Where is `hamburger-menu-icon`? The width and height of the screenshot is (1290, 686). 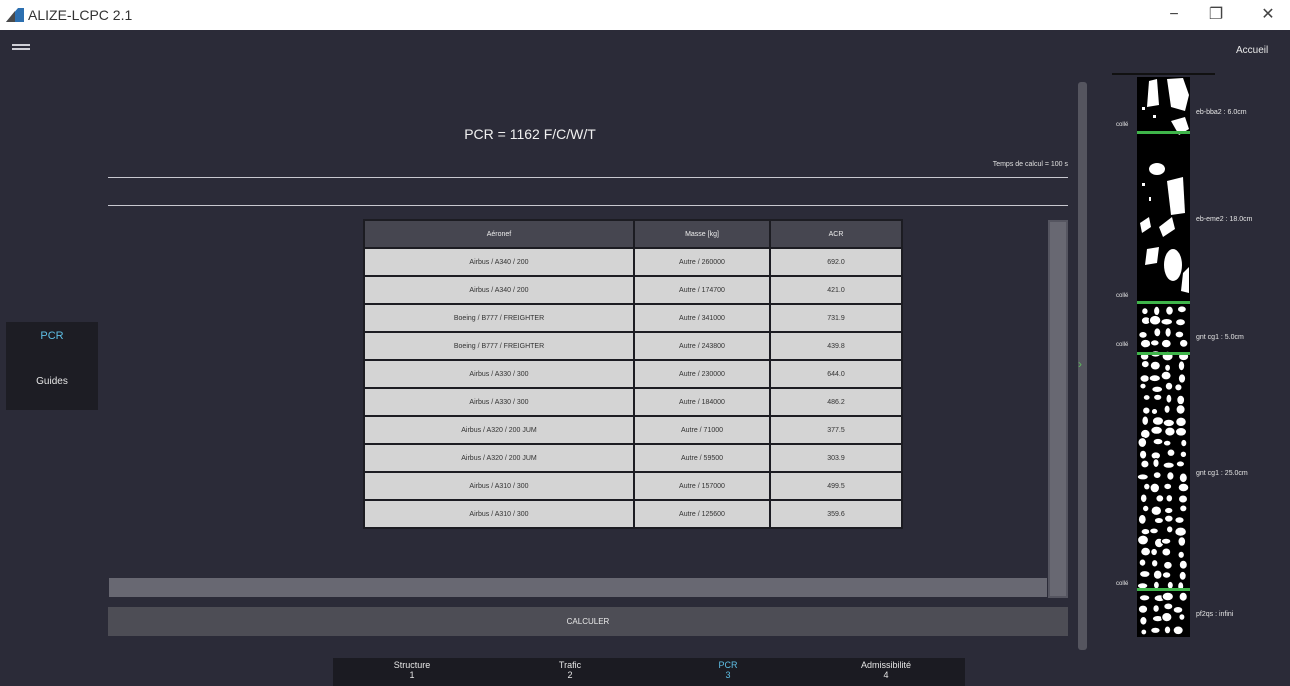
hamburger-menu-icon is located at coordinates (21, 49).